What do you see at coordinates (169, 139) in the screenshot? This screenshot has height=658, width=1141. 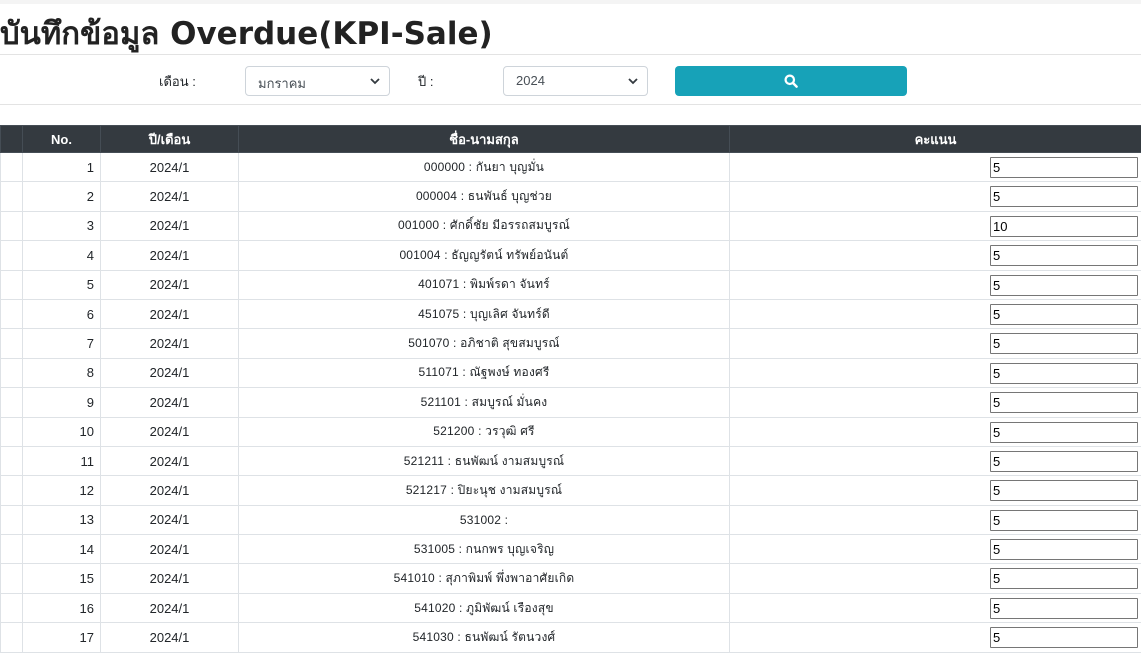 I see `header-period: ปี/เดือน` at bounding box center [169, 139].